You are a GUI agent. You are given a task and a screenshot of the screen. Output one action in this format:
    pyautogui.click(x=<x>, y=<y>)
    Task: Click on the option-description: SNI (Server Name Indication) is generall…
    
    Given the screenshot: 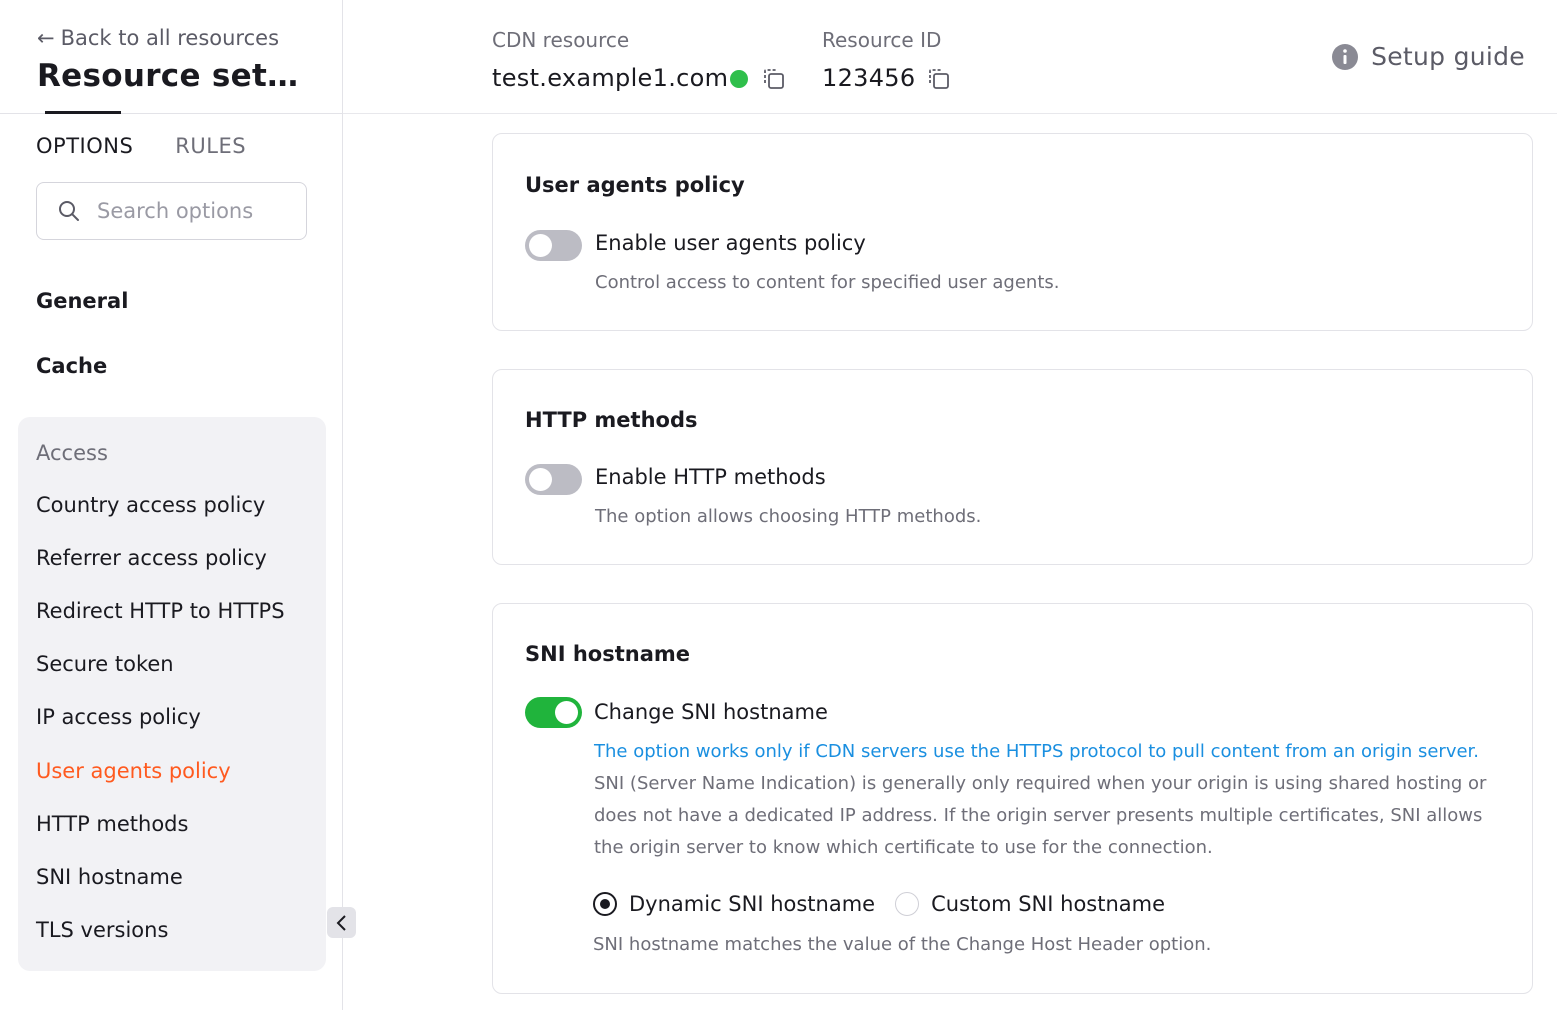 What is the action you would take?
    pyautogui.click(x=1040, y=815)
    